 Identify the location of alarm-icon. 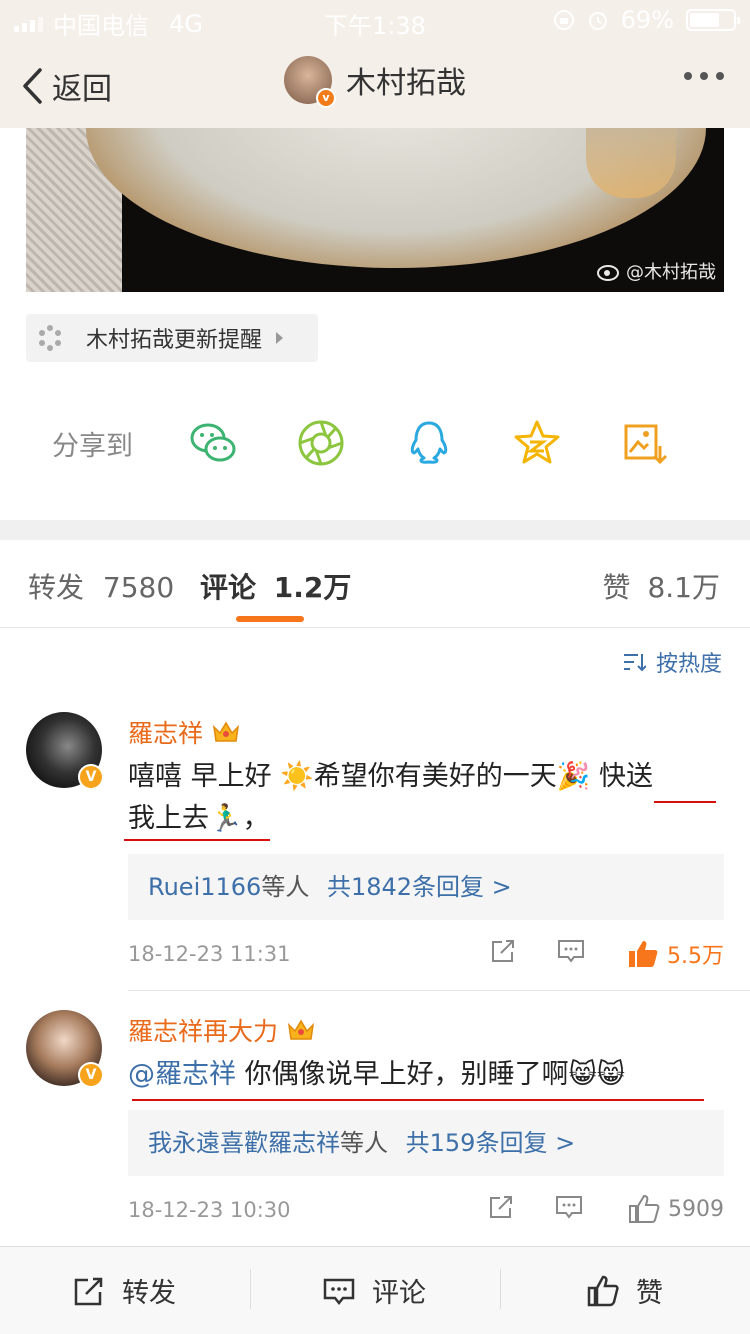
(597, 21).